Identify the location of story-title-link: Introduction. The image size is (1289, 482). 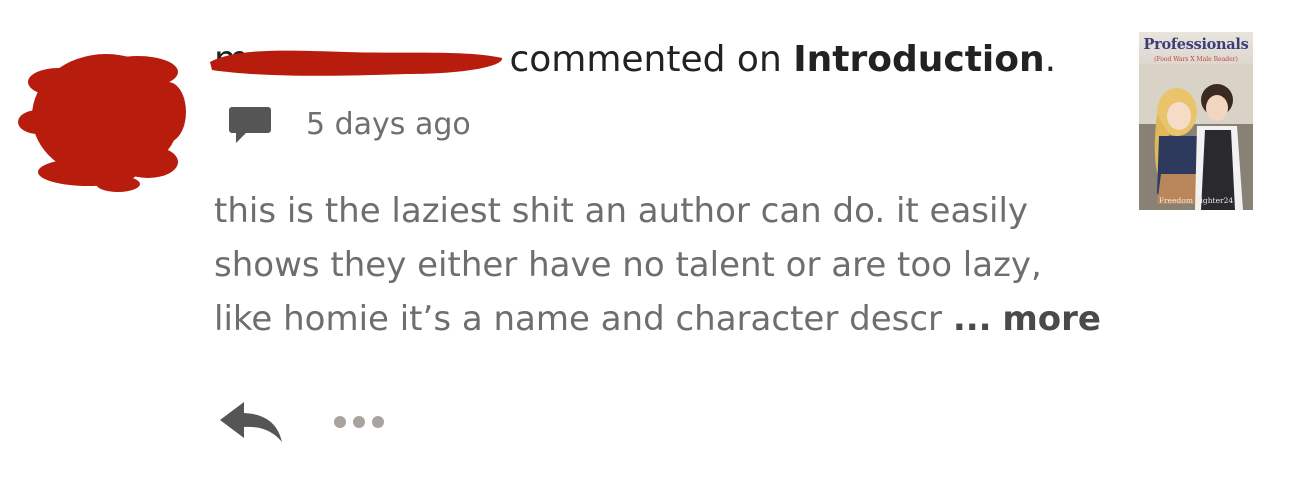
(918, 59).